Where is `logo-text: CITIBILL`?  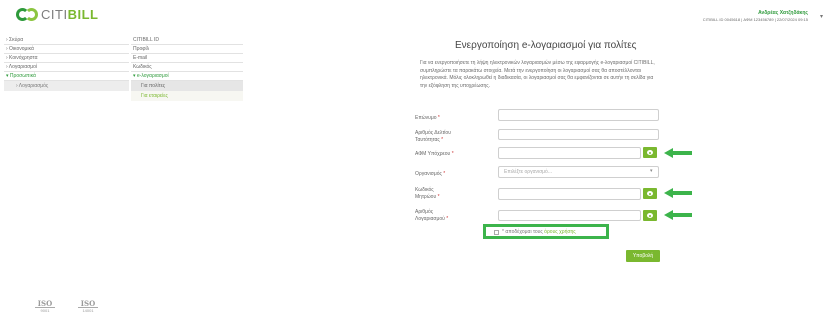 logo-text: CITIBILL is located at coordinates (70, 14).